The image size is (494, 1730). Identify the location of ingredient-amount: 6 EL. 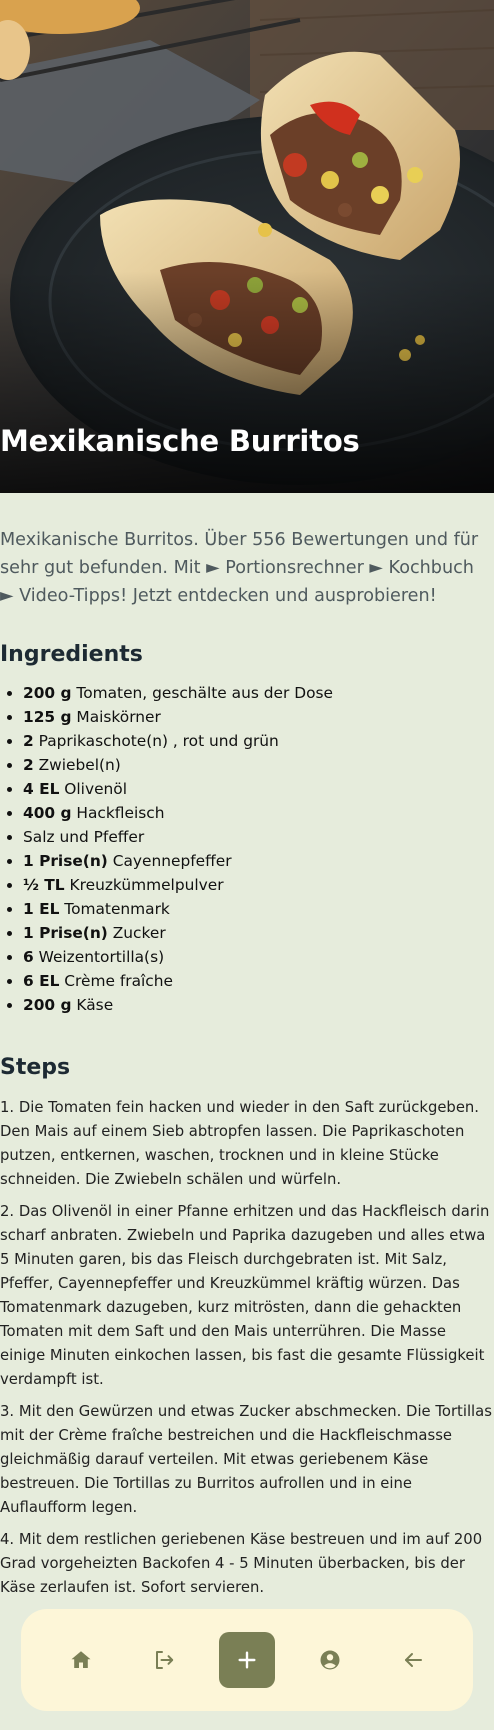
(41, 981).